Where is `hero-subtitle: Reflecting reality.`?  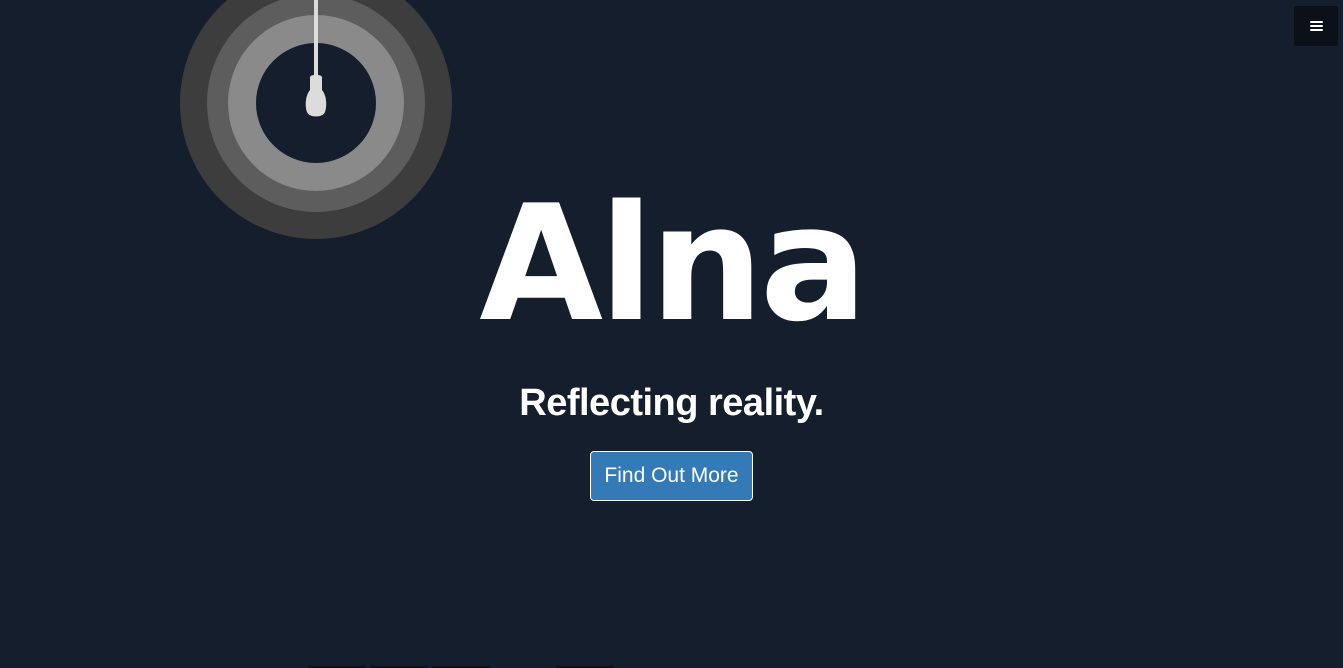 hero-subtitle: Reflecting reality. is located at coordinates (671, 403).